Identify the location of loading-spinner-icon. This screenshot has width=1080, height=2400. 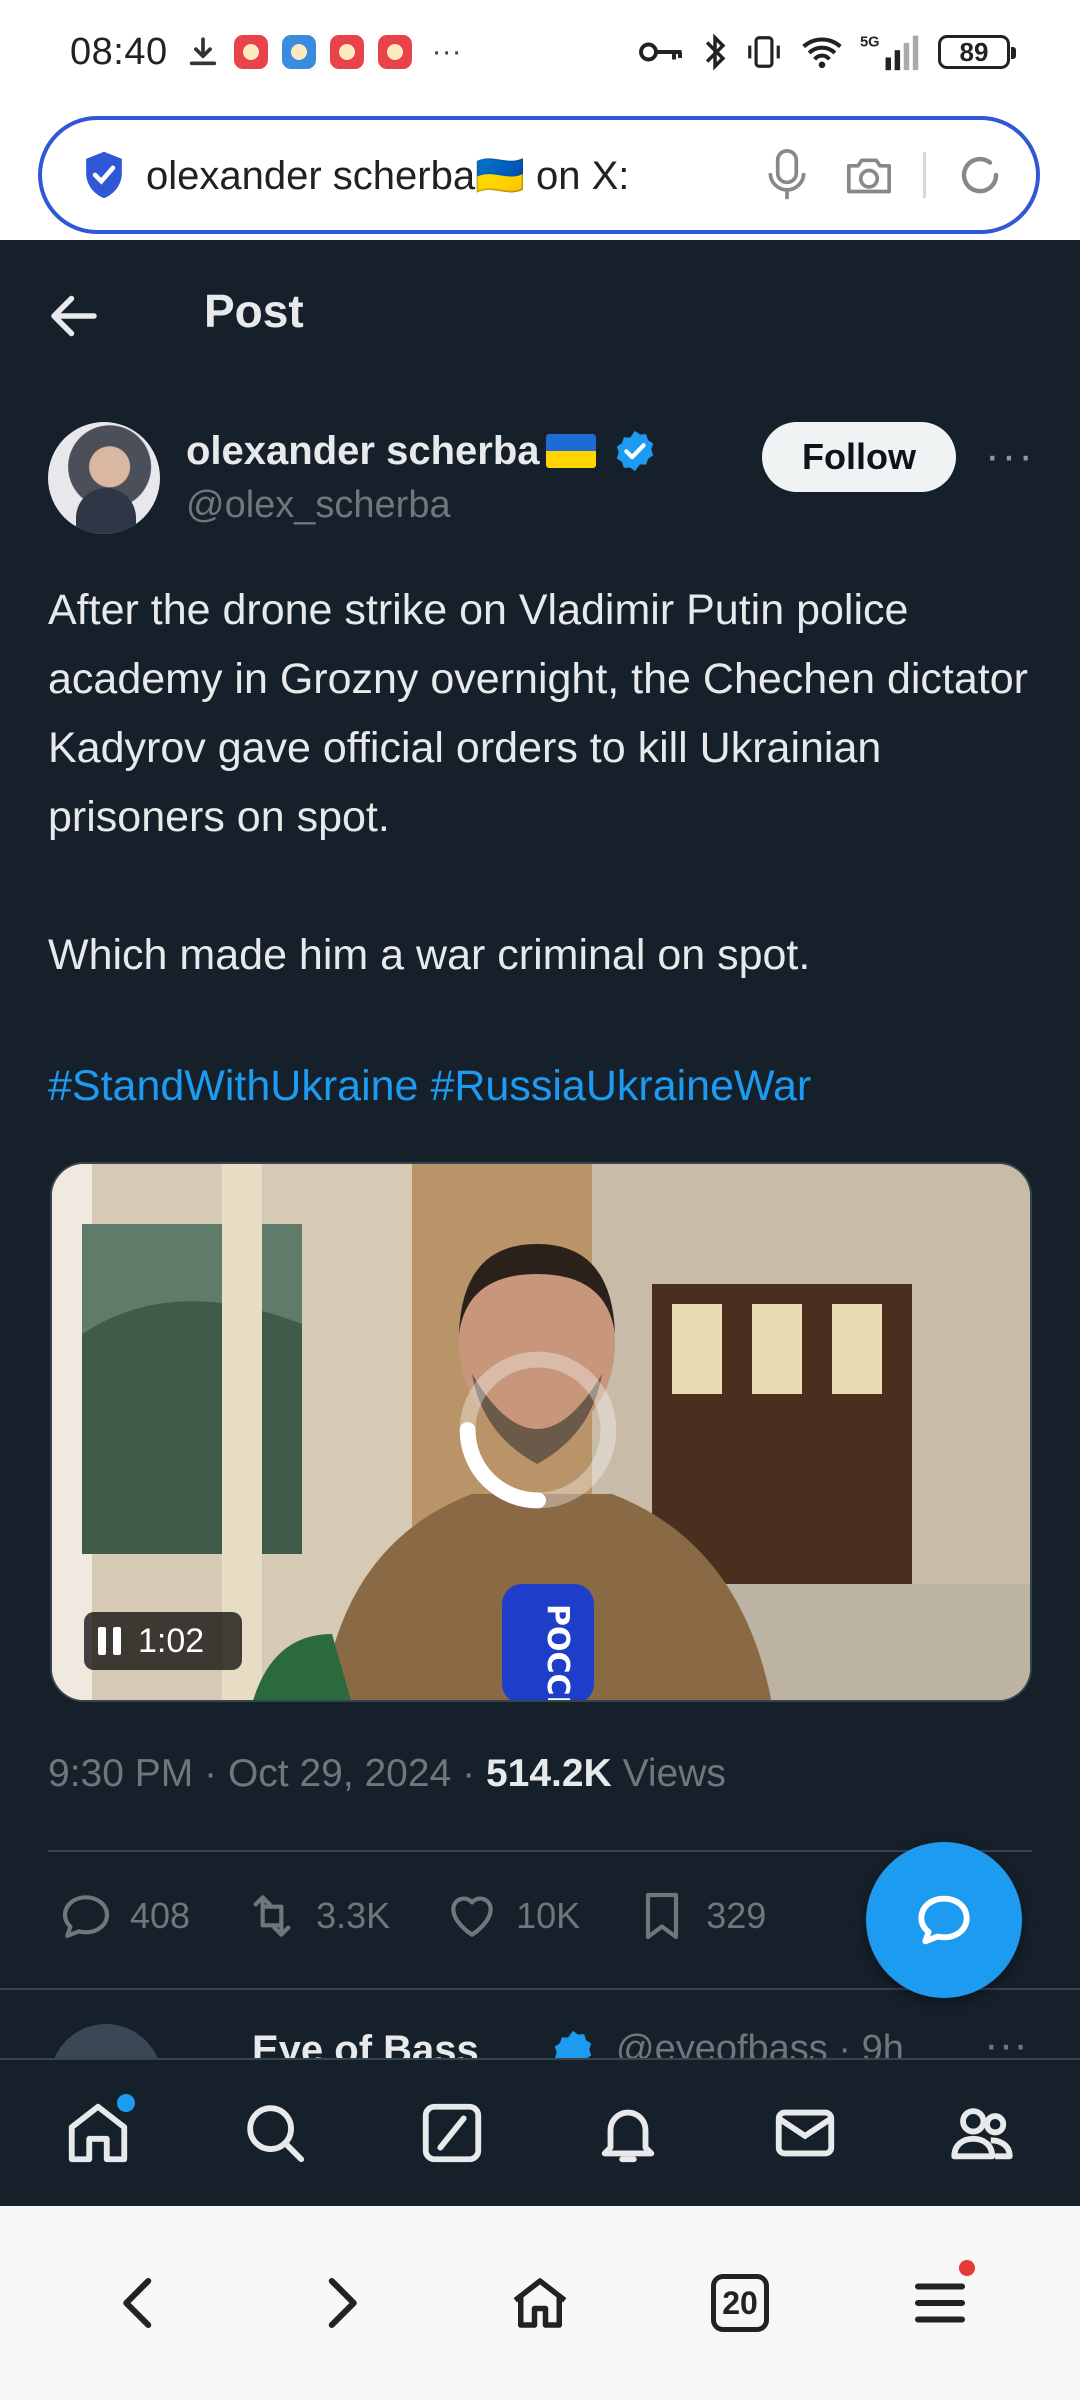
(538, 1430).